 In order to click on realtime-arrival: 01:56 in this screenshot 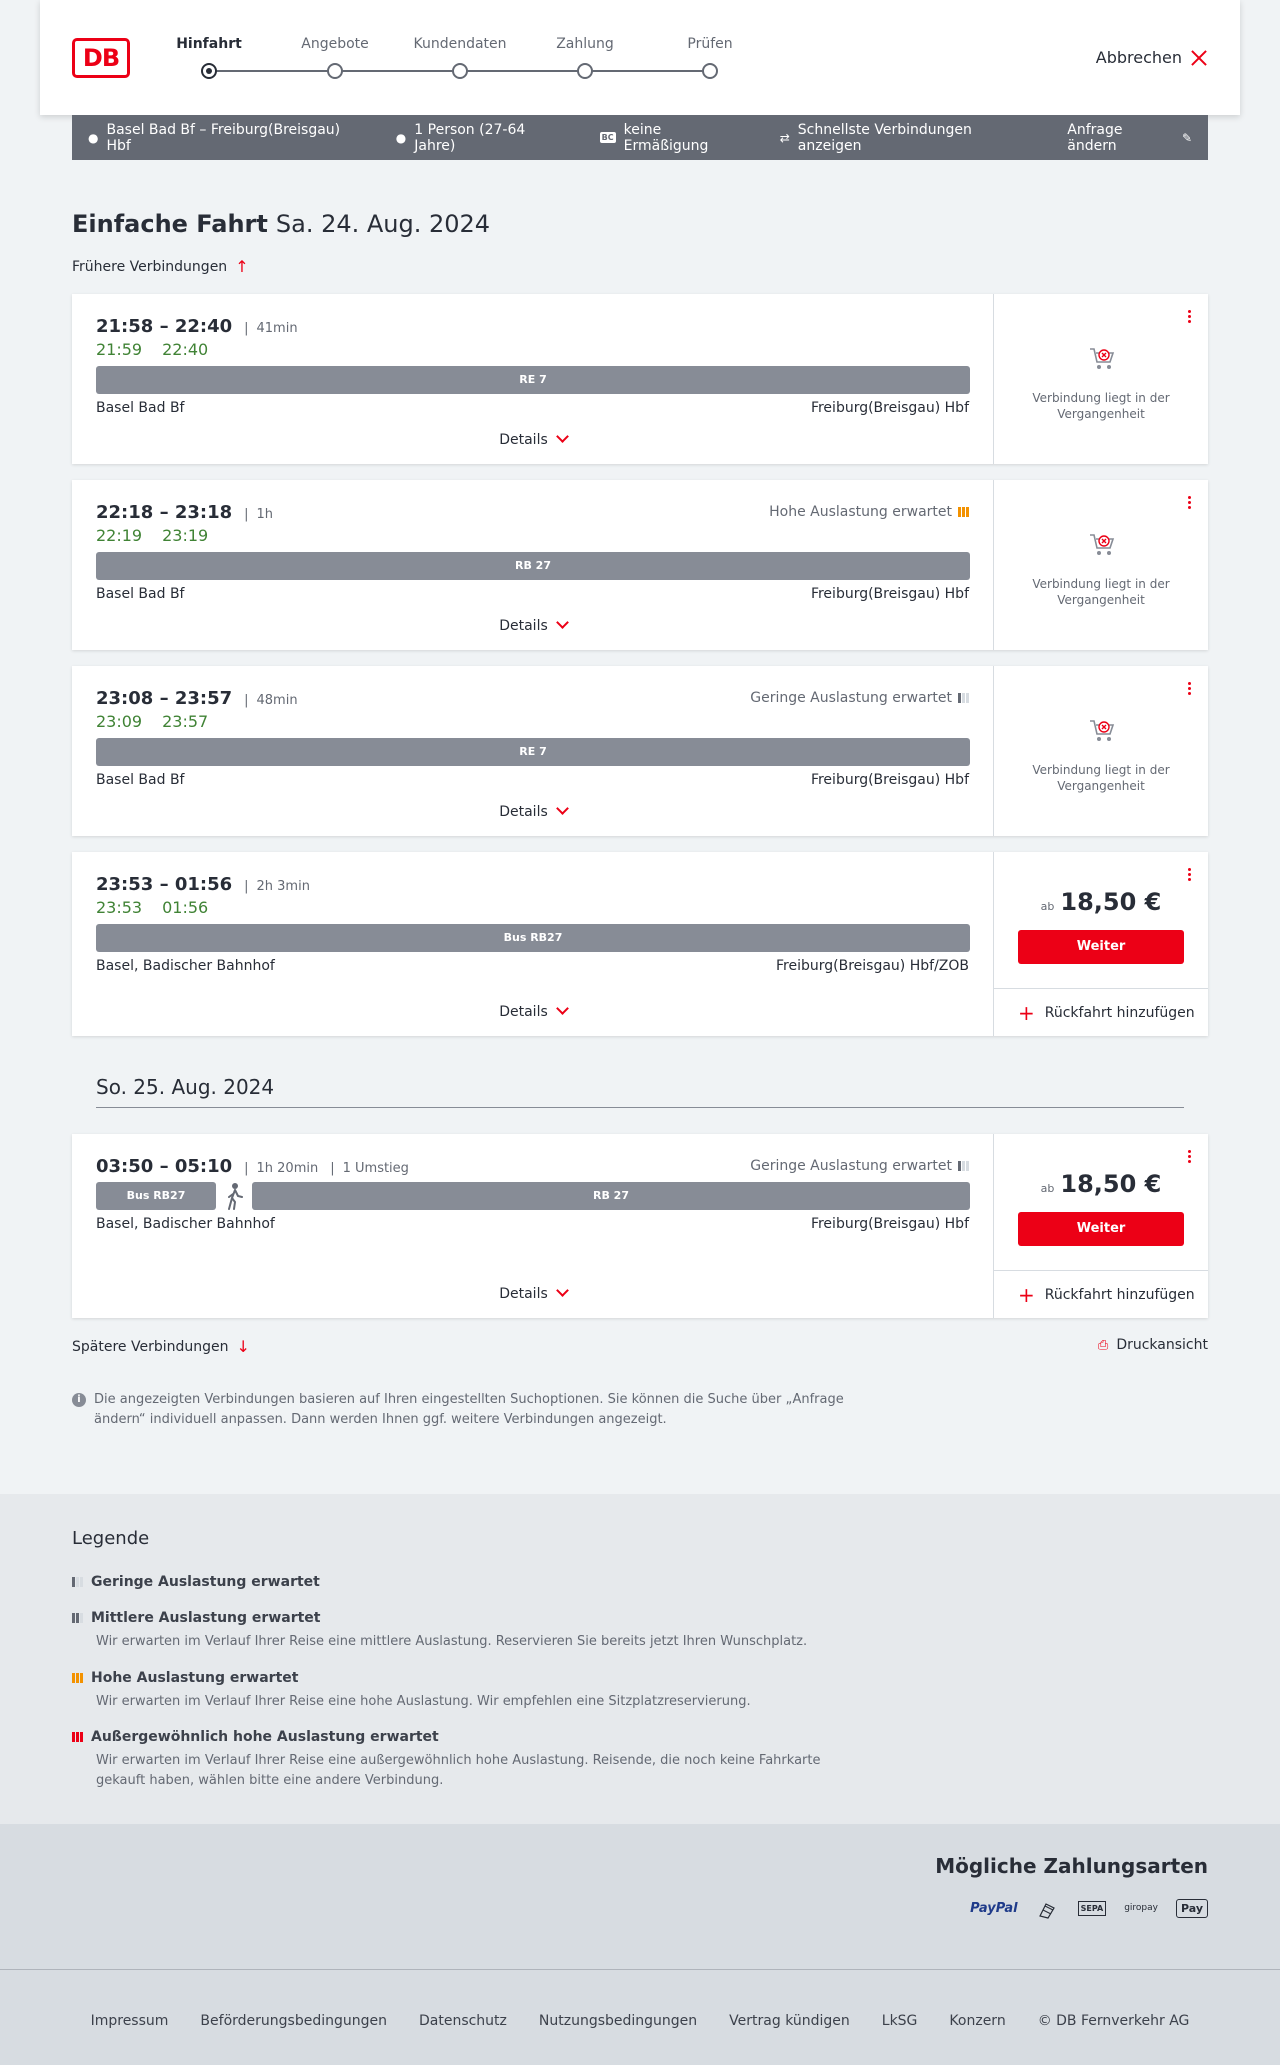, I will do `click(185, 907)`.